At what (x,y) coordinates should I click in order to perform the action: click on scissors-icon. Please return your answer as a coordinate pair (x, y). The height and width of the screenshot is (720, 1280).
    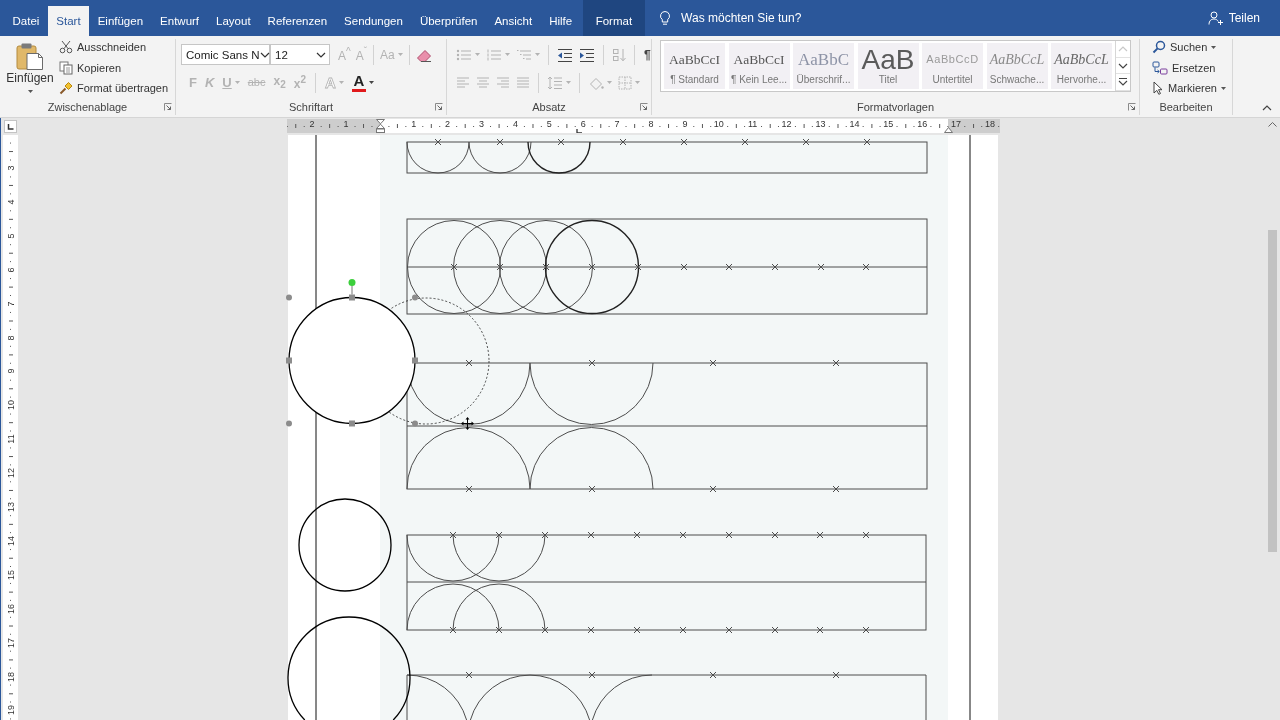
    Looking at the image, I should click on (66, 47).